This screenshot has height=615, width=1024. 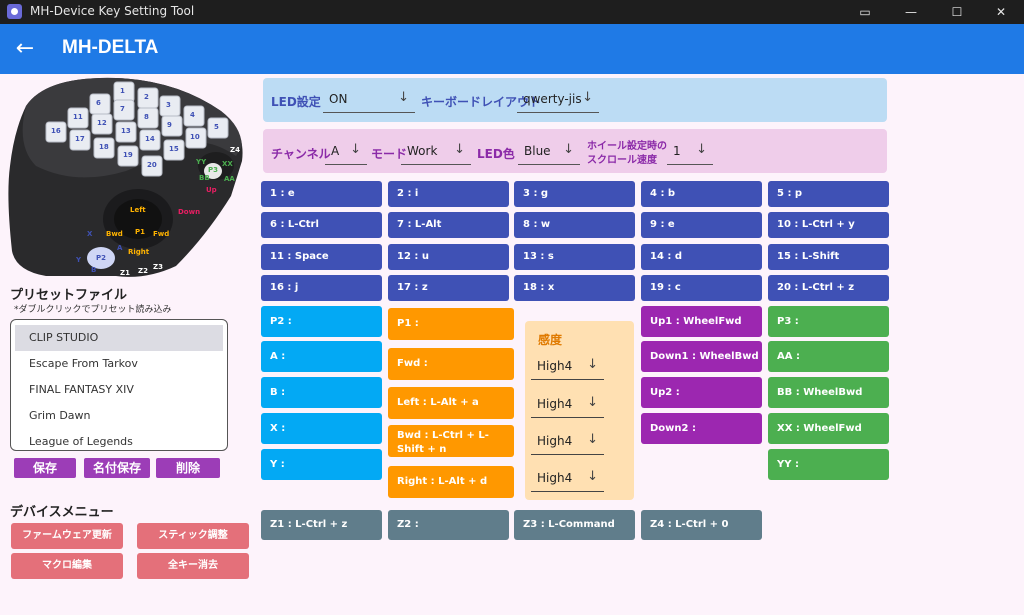 What do you see at coordinates (574, 525) in the screenshot?
I see `key-button: Z3 : L-Command` at bounding box center [574, 525].